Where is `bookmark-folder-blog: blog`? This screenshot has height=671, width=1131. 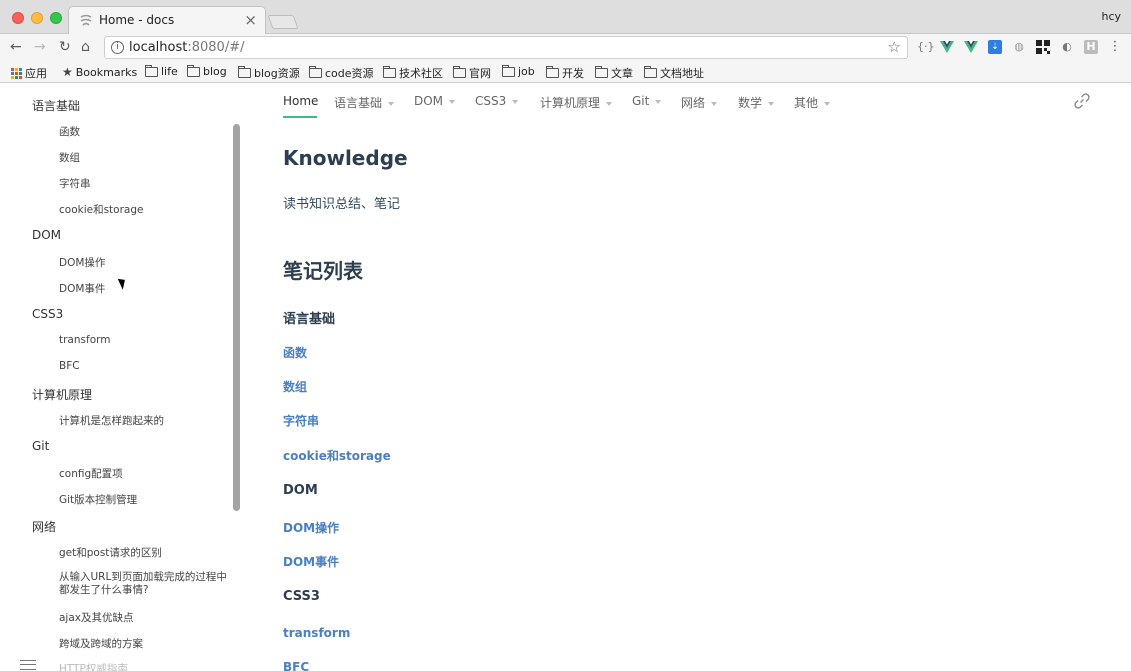
bookmark-folder-blog: blog is located at coordinates (207, 71).